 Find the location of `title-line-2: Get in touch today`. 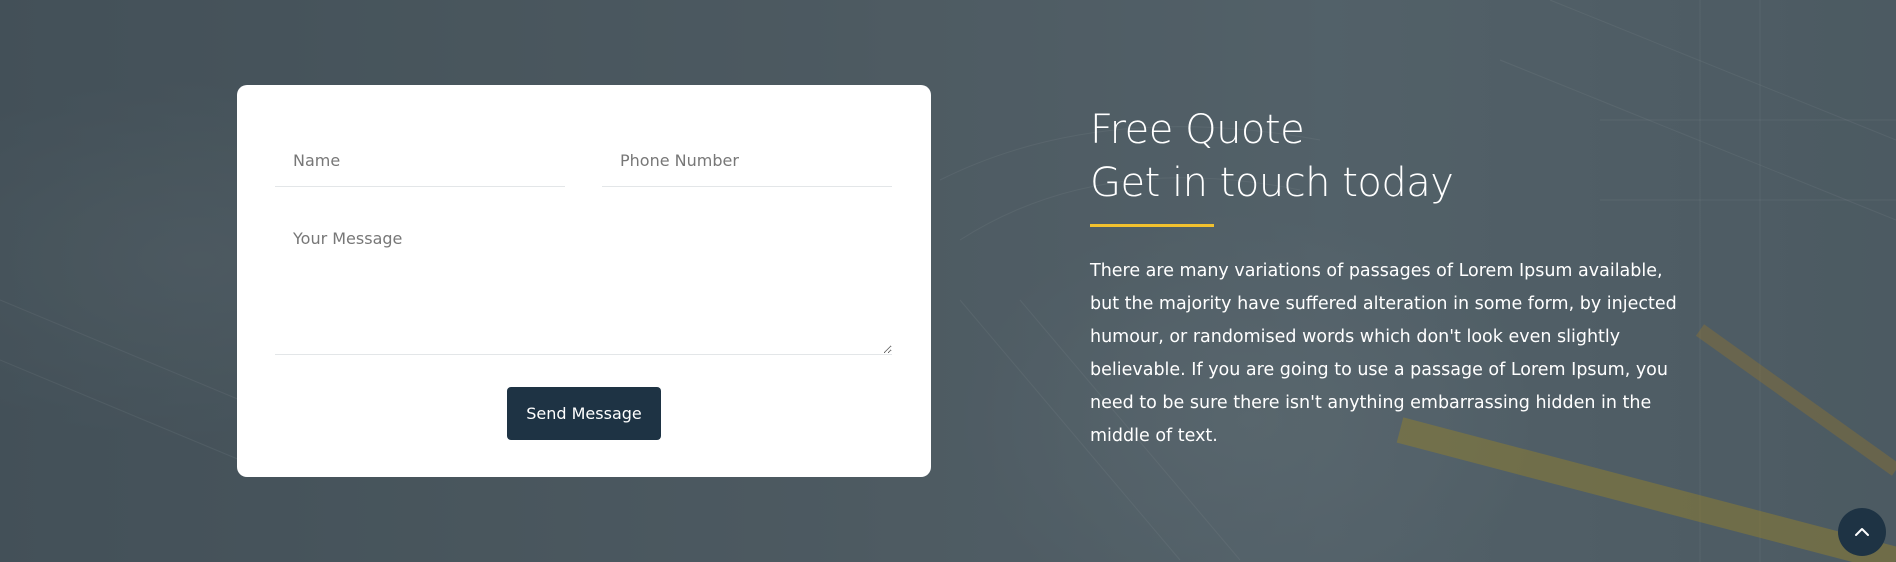

title-line-2: Get in touch today is located at coordinates (1272, 183).